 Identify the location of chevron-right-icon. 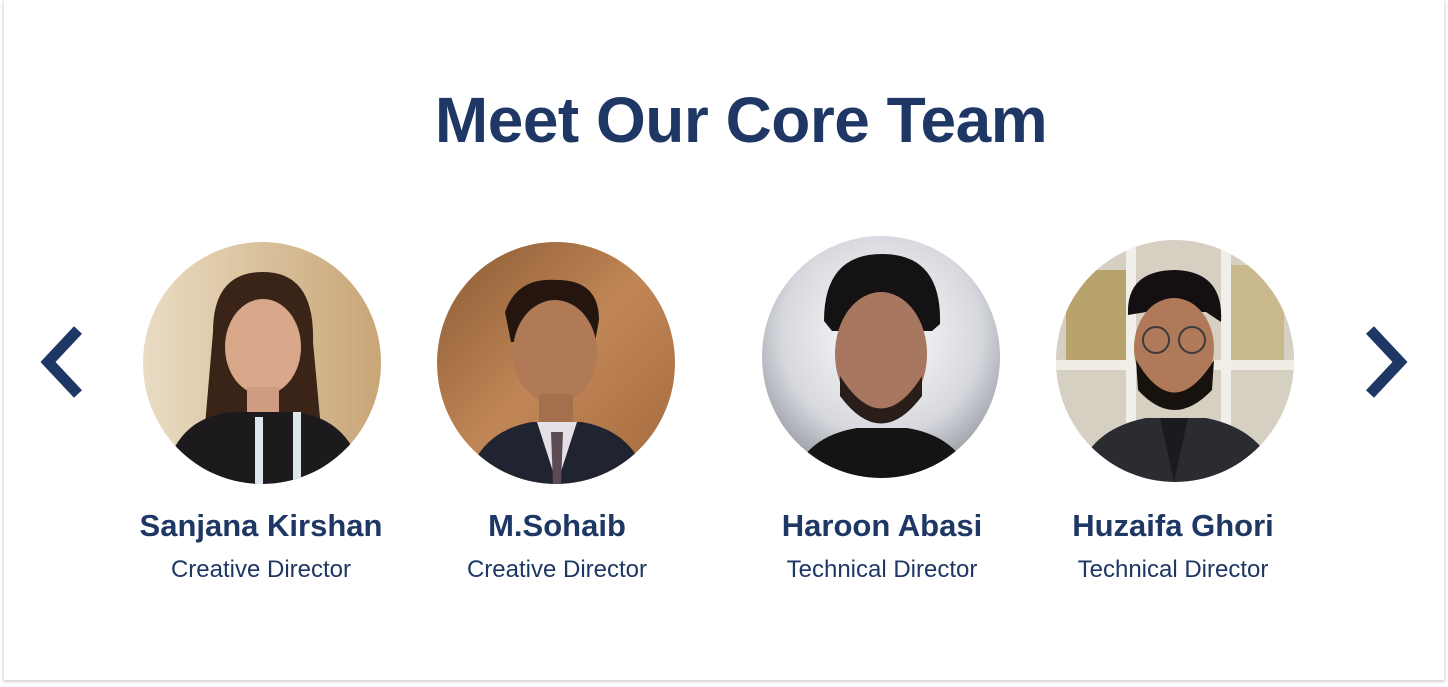
(1386, 364).